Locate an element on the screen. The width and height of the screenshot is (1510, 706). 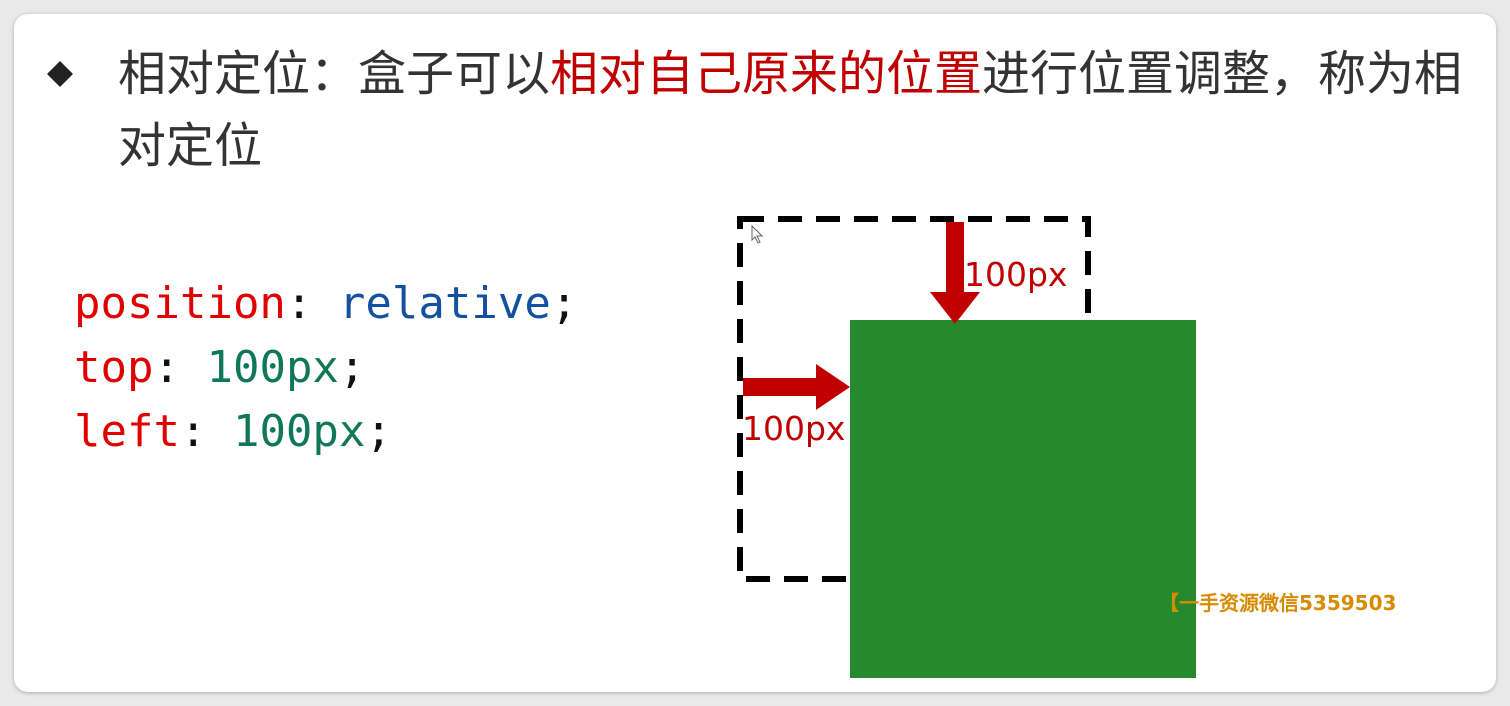
mouse-cursor-icon is located at coordinates (757, 234).